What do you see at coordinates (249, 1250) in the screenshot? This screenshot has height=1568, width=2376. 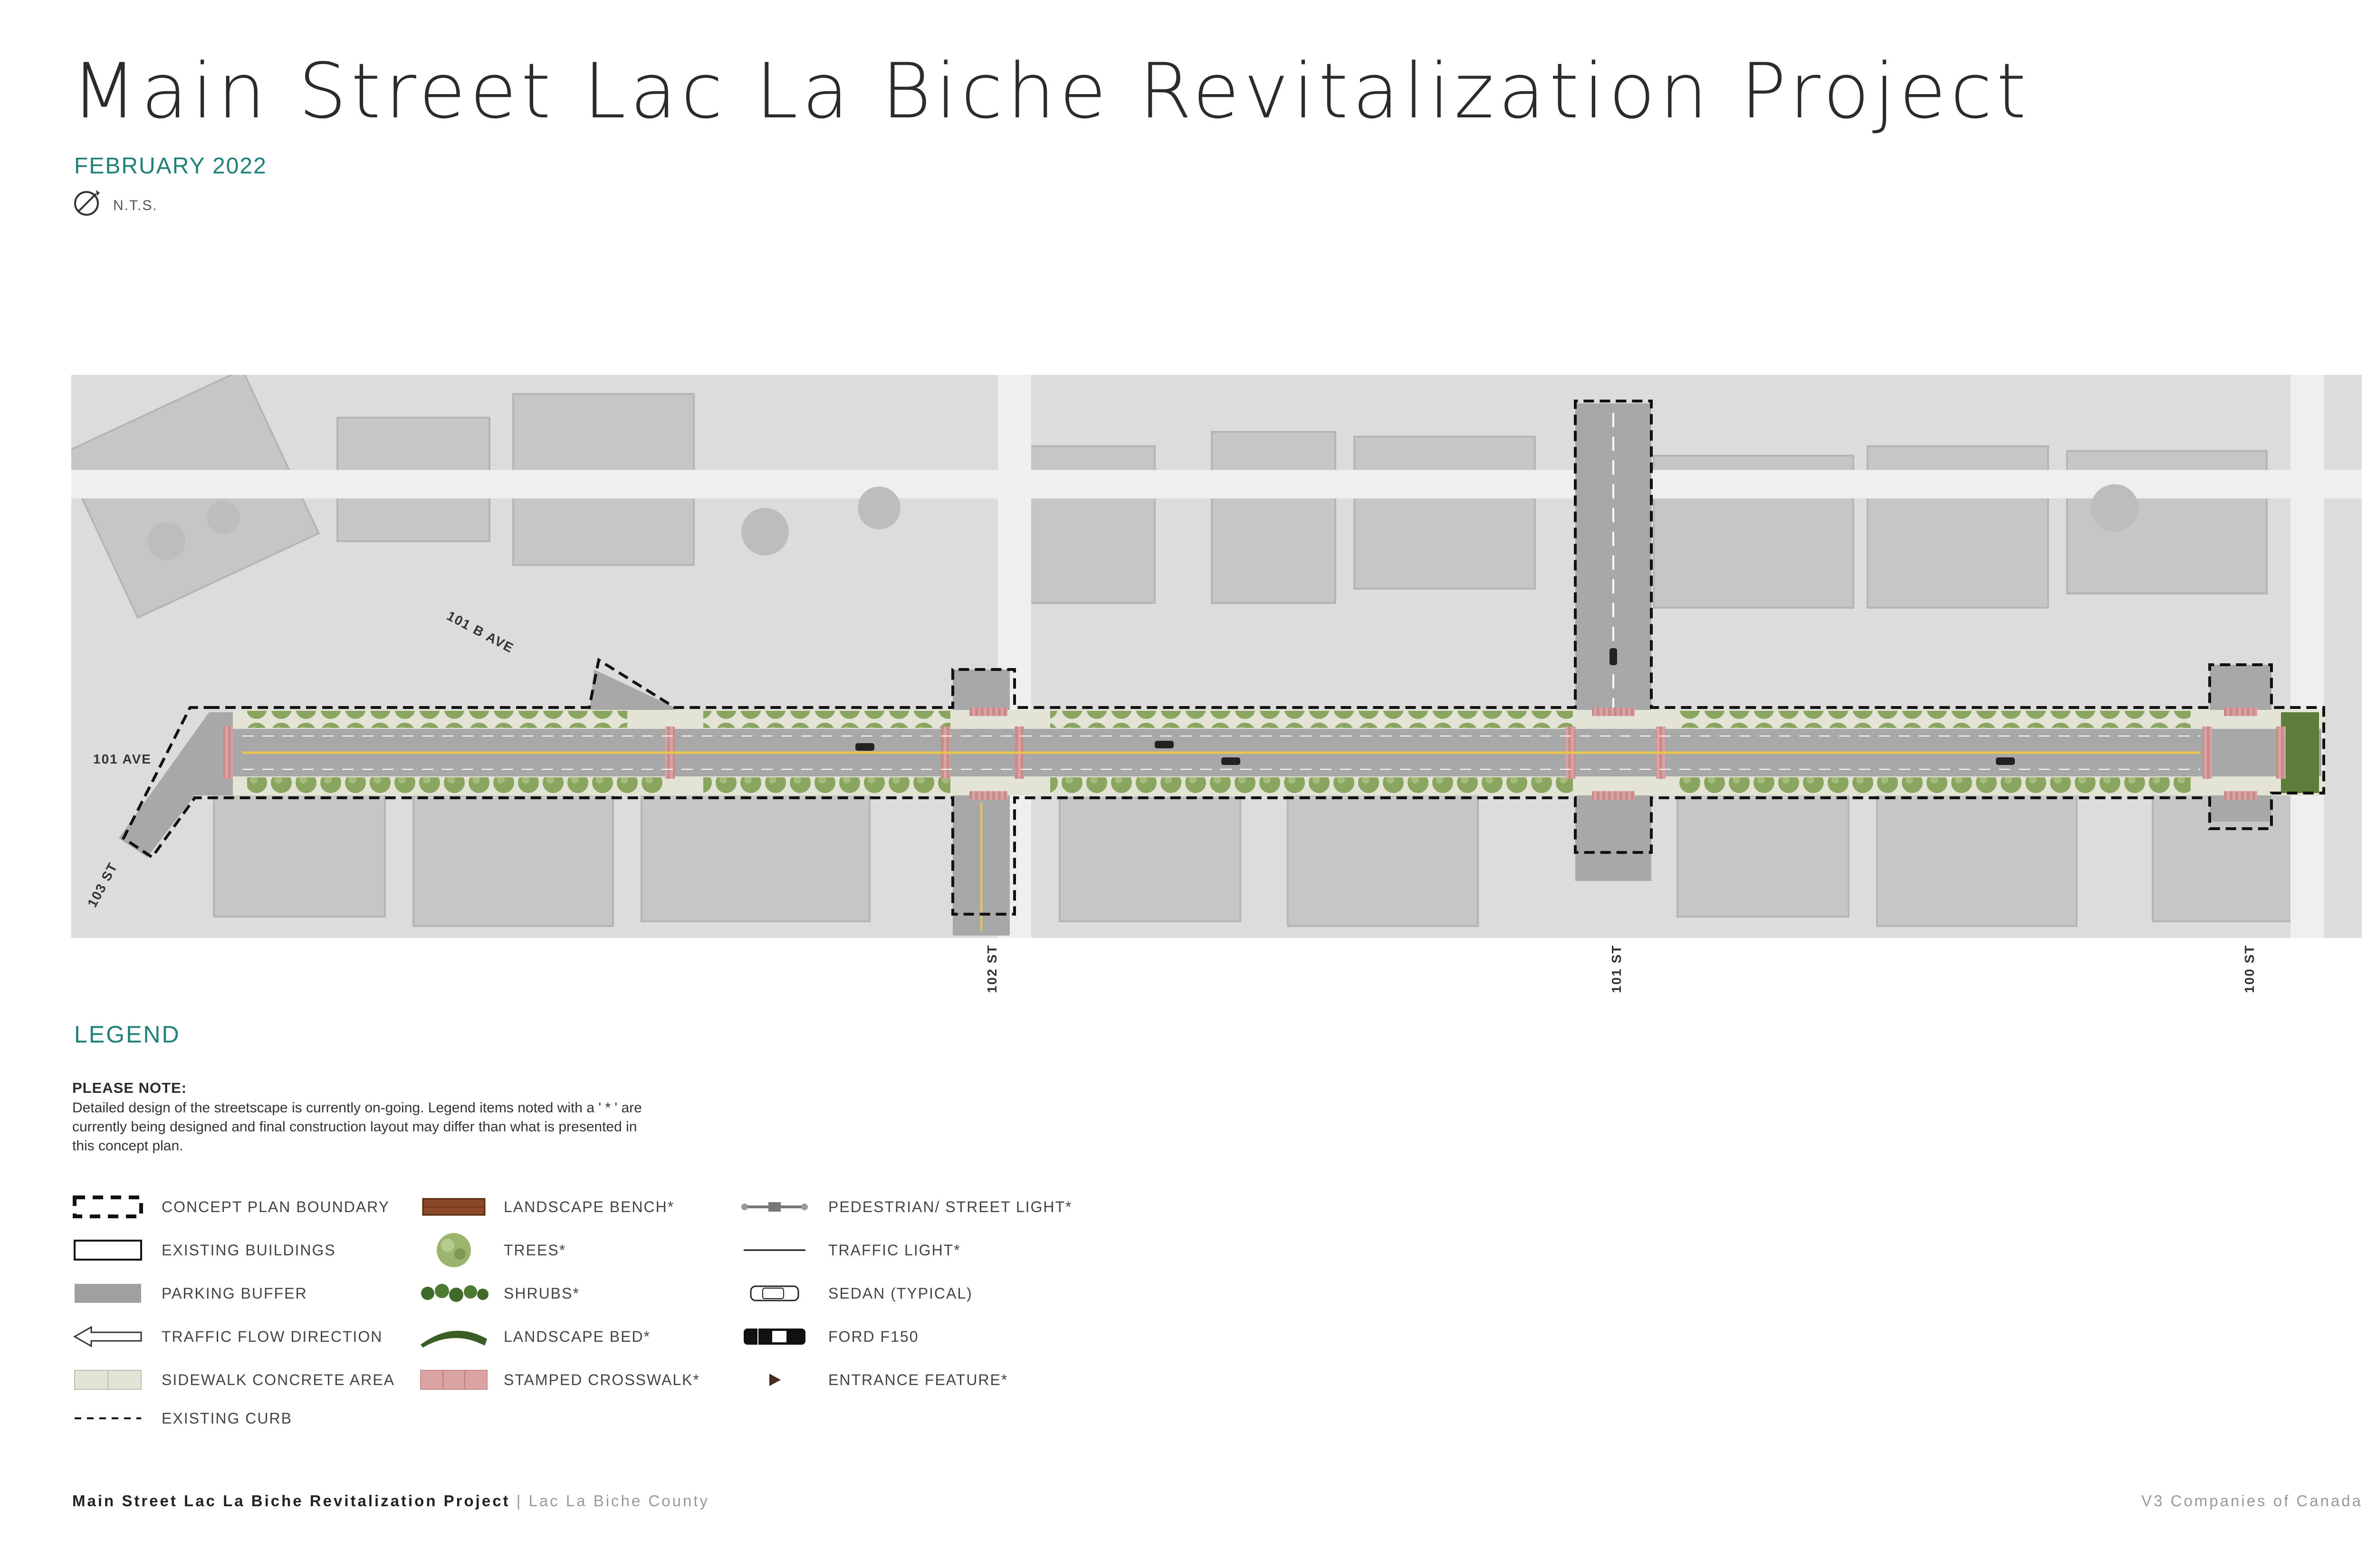 I see `legend-label: EXISTING BUILDINGS` at bounding box center [249, 1250].